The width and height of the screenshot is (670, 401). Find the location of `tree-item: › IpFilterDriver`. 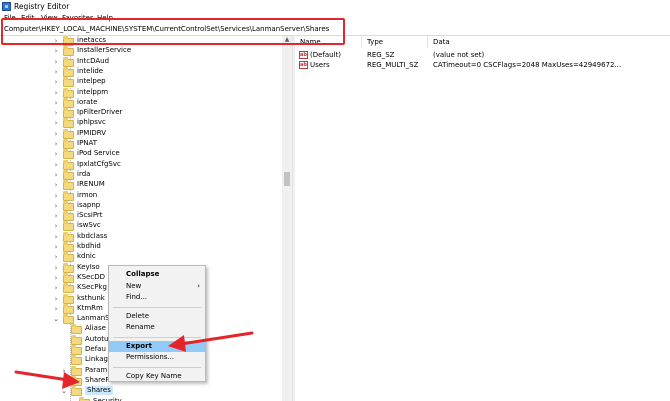

tree-item: › IpFilterDriver is located at coordinates (141, 113).